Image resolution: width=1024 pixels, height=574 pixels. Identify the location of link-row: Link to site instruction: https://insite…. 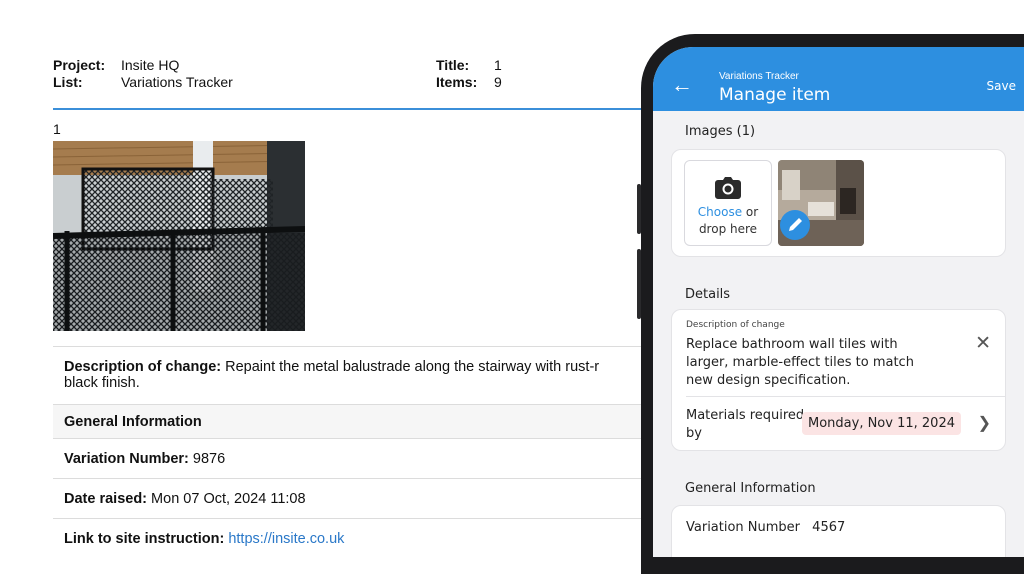
(353, 532).